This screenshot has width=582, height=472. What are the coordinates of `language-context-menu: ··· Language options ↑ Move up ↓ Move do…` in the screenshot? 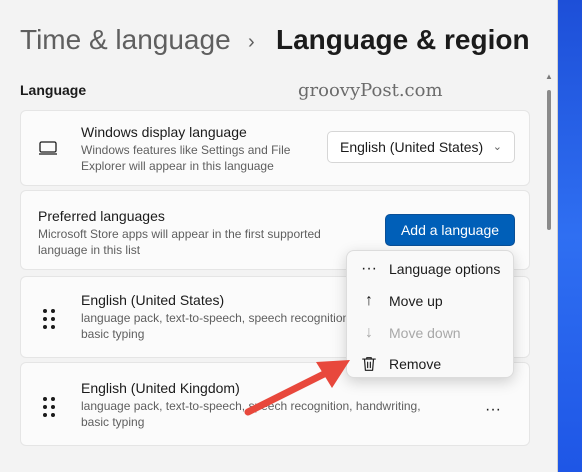 It's located at (430, 314).